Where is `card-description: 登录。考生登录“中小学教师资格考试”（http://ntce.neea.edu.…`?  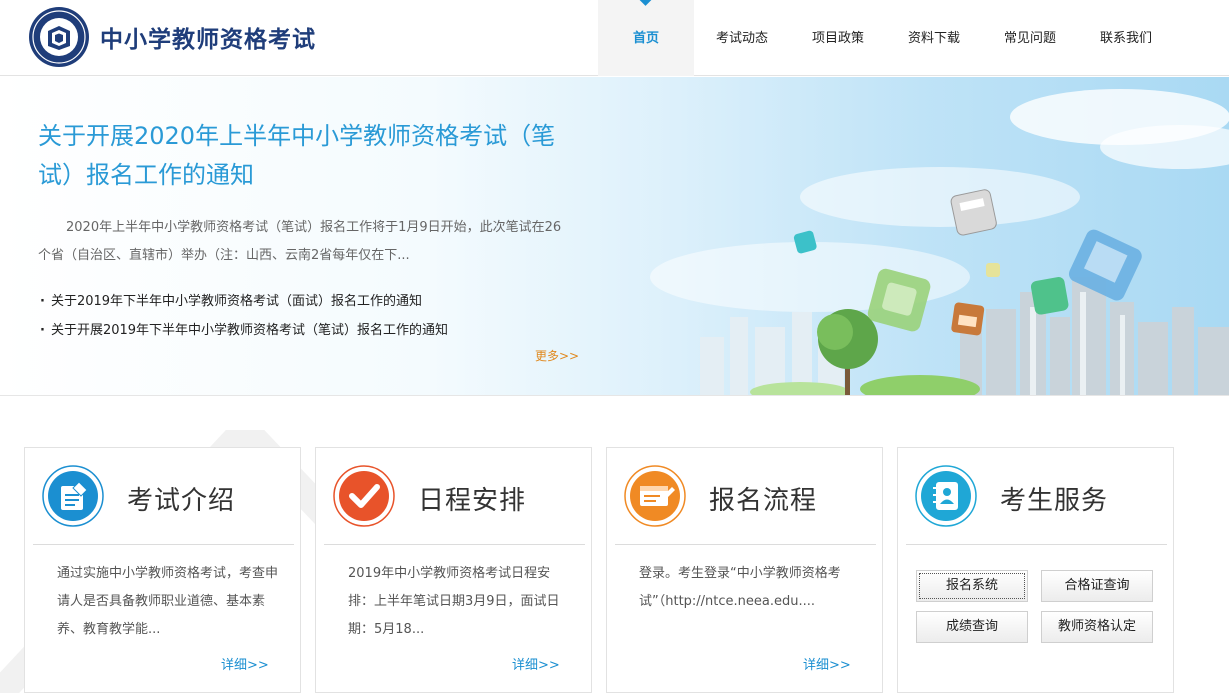 card-description: 登录。考生登录“中小学教师资格考试”（http://ntce.neea.edu.… is located at coordinates (740, 587).